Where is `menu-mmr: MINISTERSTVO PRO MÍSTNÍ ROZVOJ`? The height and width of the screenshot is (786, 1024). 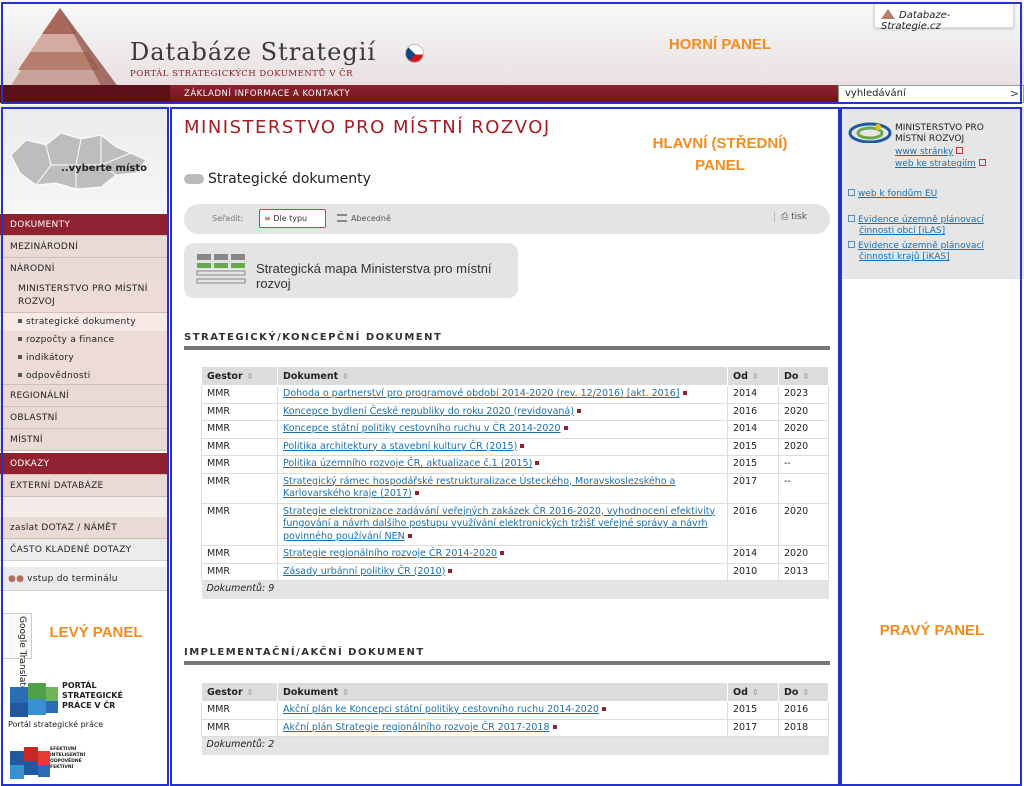
menu-mmr: MINISTERSTVO PRO MÍSTNÍ ROZVOJ is located at coordinates (84, 296).